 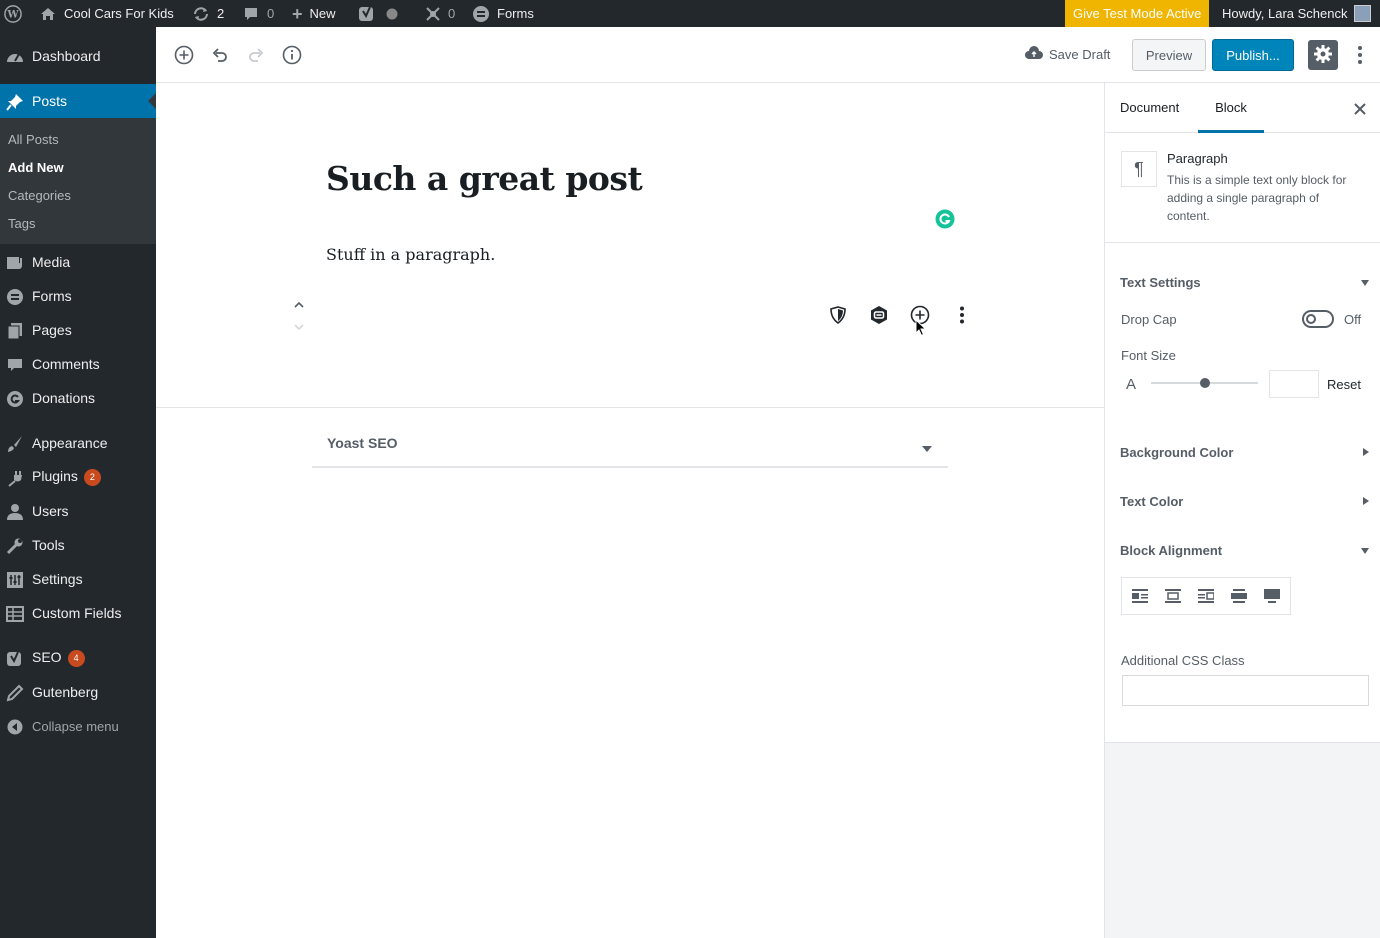 What do you see at coordinates (1148, 355) in the screenshot?
I see `font-size-label: Font Size` at bounding box center [1148, 355].